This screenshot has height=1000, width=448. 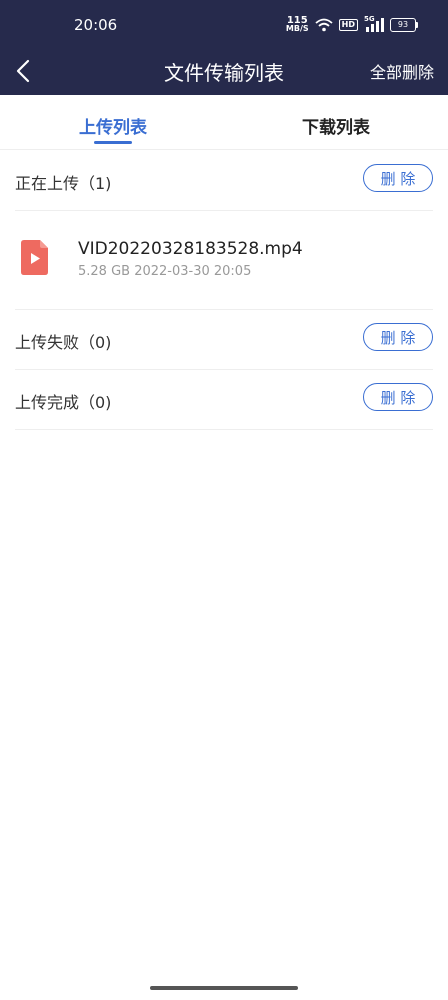 What do you see at coordinates (224, 399) in the screenshot?
I see `section-completed: 上传完成（0) 删 除` at bounding box center [224, 399].